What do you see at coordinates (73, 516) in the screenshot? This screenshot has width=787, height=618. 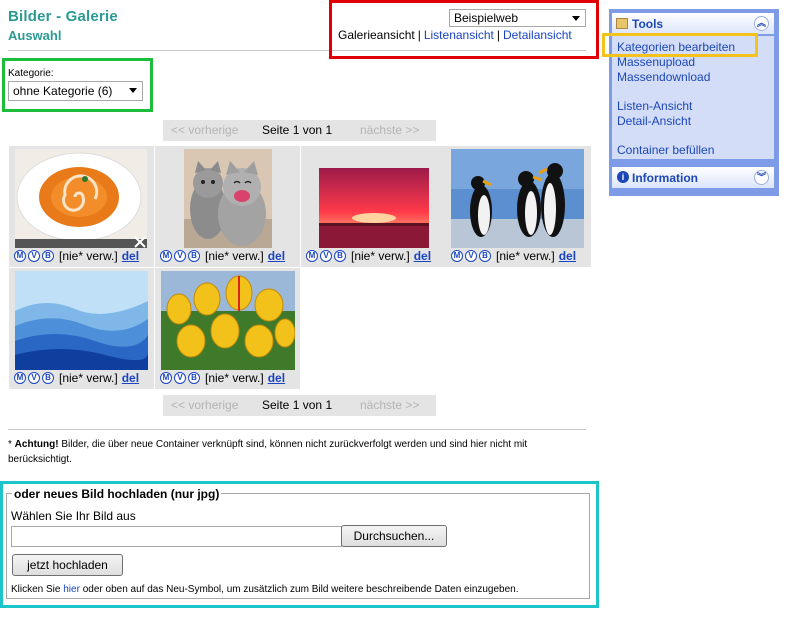 I see `file-choose-label: Wählen Sie Ihr Bild aus` at bounding box center [73, 516].